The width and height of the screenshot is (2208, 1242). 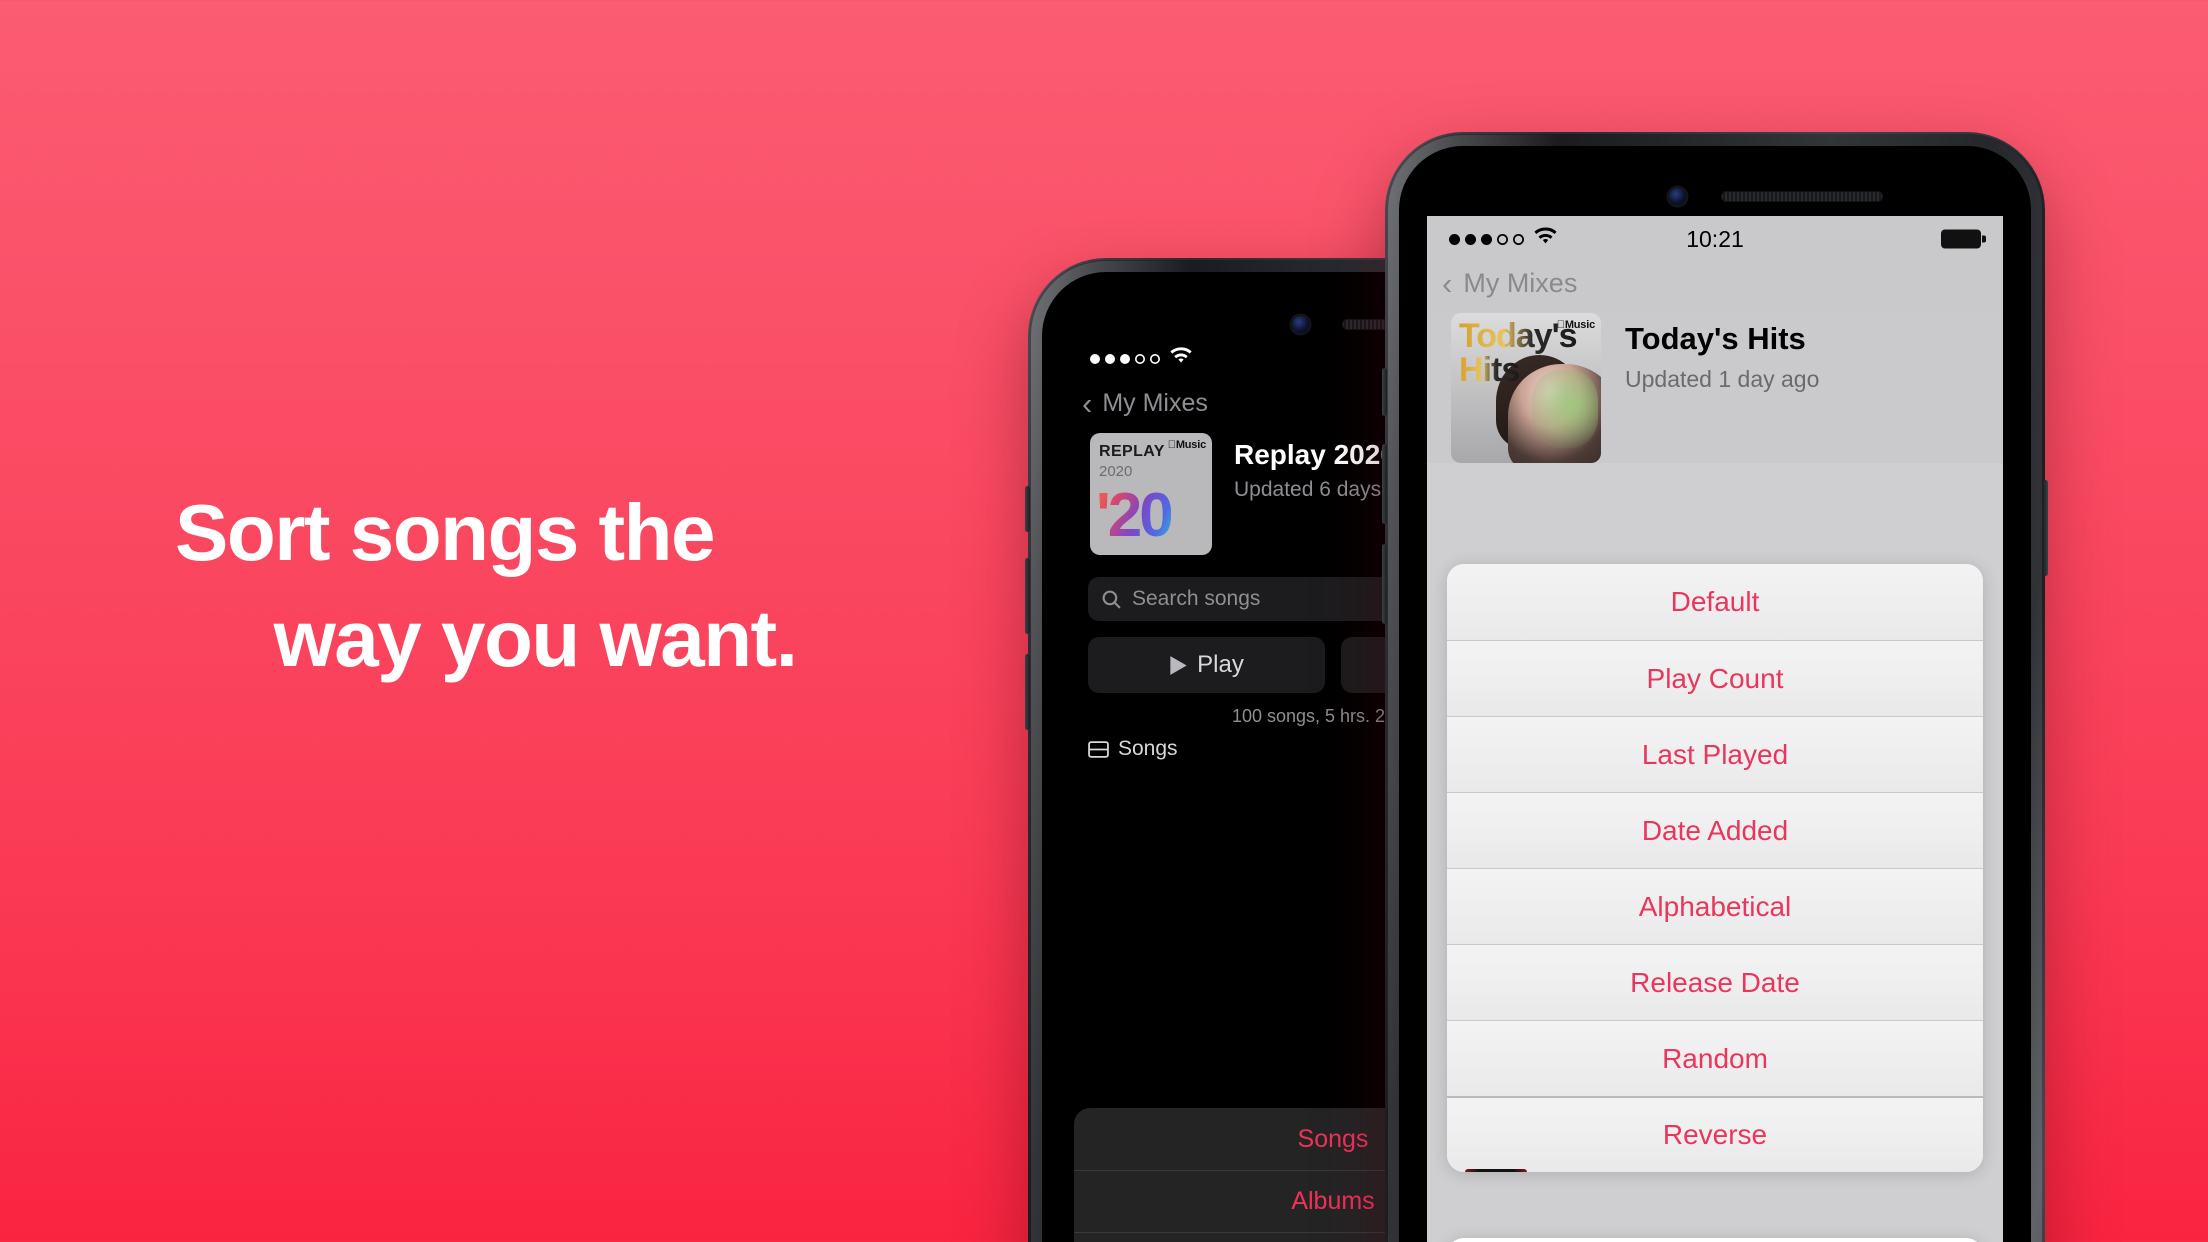 What do you see at coordinates (1715, 754) in the screenshot?
I see `sort-option-last-played: Last Played` at bounding box center [1715, 754].